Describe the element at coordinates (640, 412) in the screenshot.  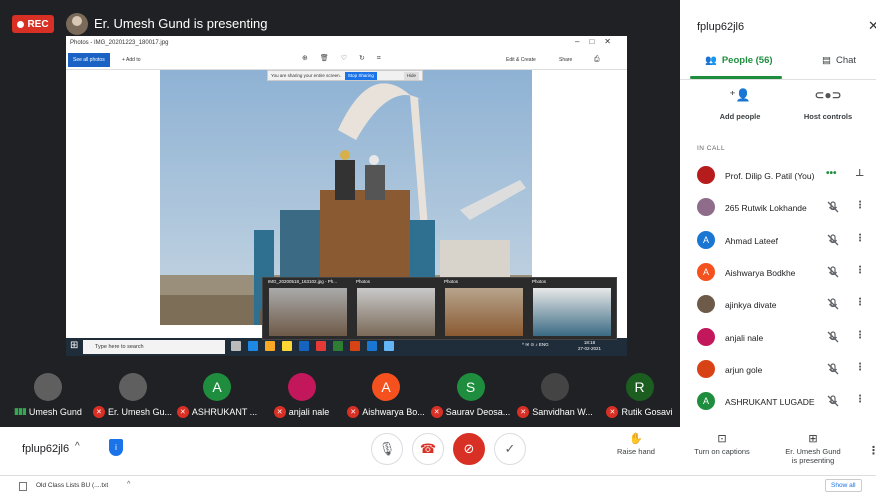
I see `tile-name: ✕ Rutik Gosavi` at that location.